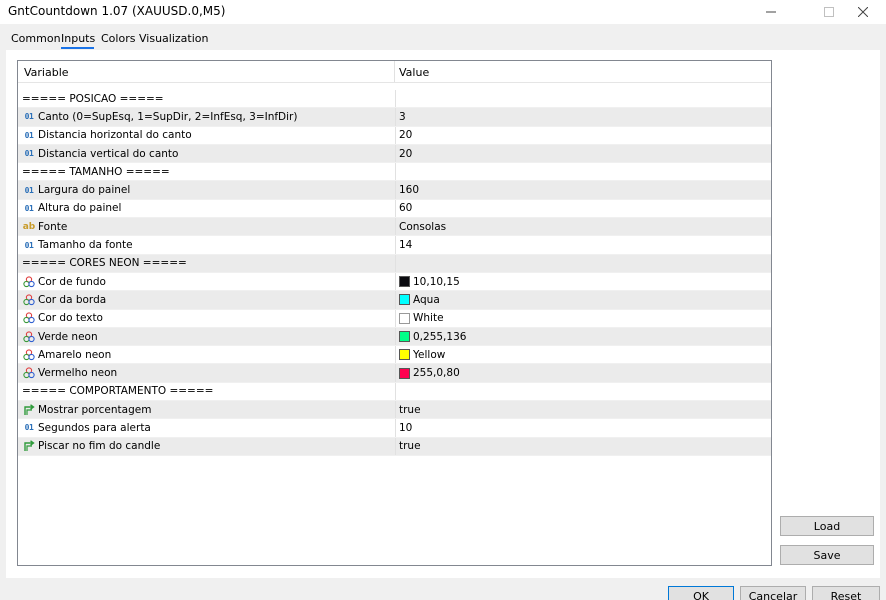 This screenshot has height=600, width=886. I want to click on parameter-row: Amarelo neon Yellow, so click(394, 355).